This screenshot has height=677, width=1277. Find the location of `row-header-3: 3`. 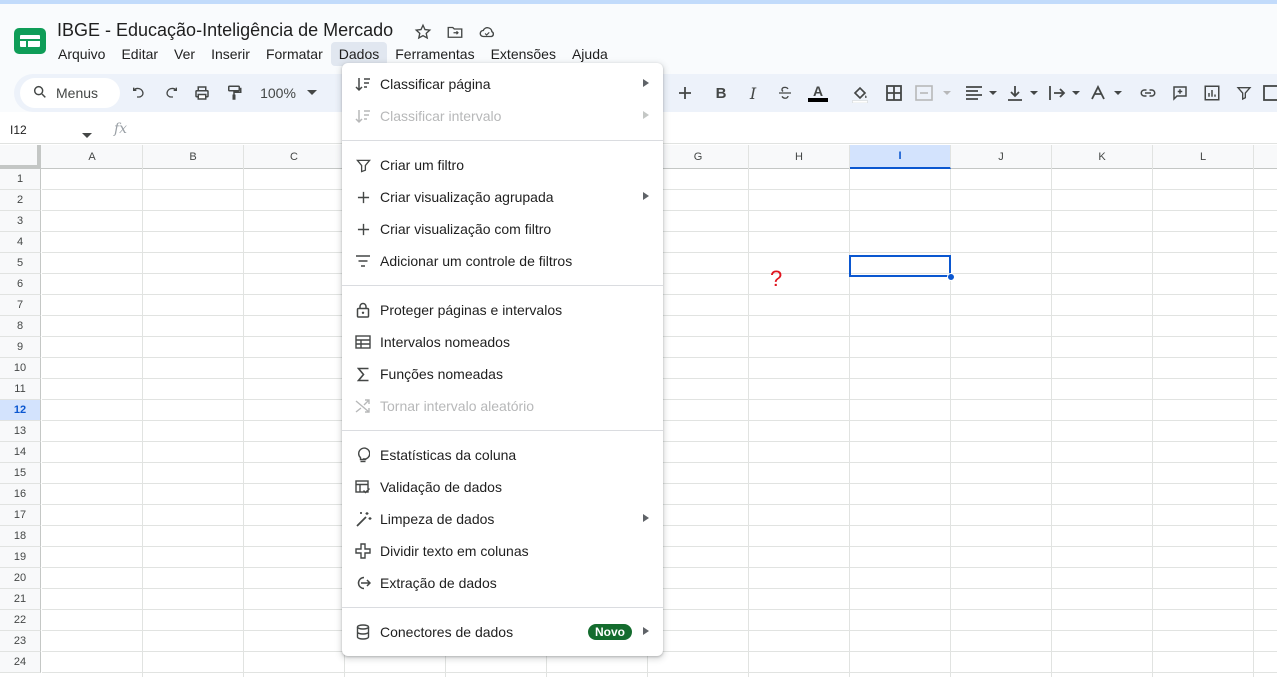

row-header-3: 3 is located at coordinates (20, 221).